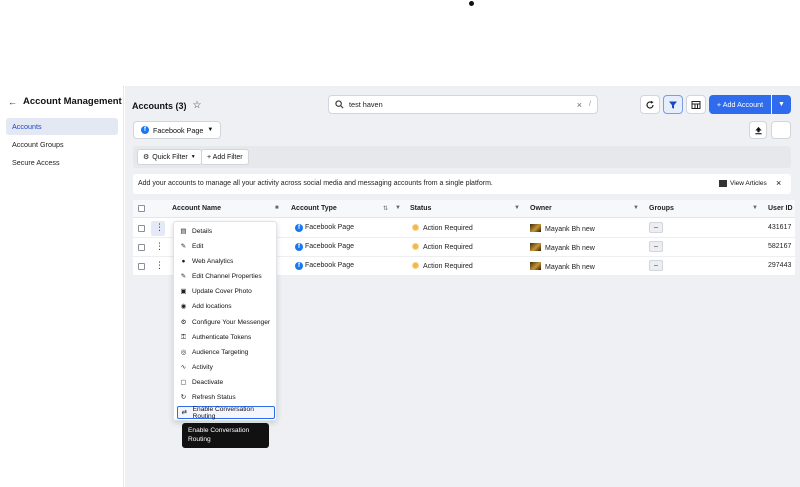  I want to click on view-articles-link: View Articles, so click(743, 183).